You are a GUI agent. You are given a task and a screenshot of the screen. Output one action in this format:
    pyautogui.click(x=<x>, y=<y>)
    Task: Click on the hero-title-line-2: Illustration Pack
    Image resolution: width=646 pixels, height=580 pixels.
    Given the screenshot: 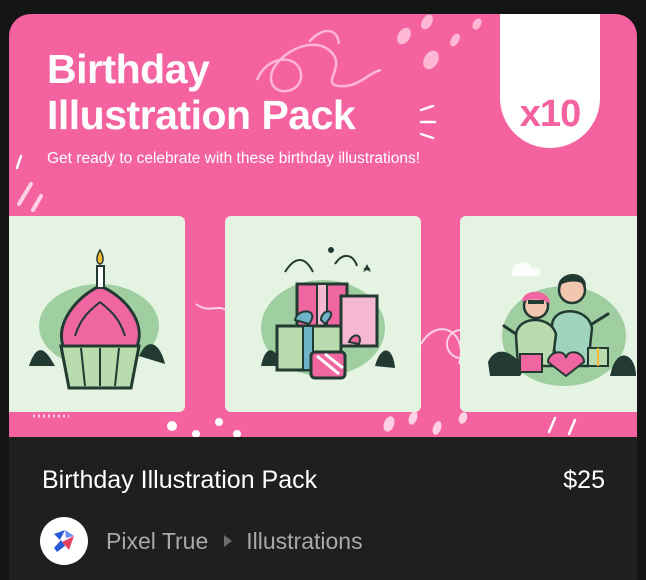 What is the action you would take?
    pyautogui.click(x=201, y=115)
    